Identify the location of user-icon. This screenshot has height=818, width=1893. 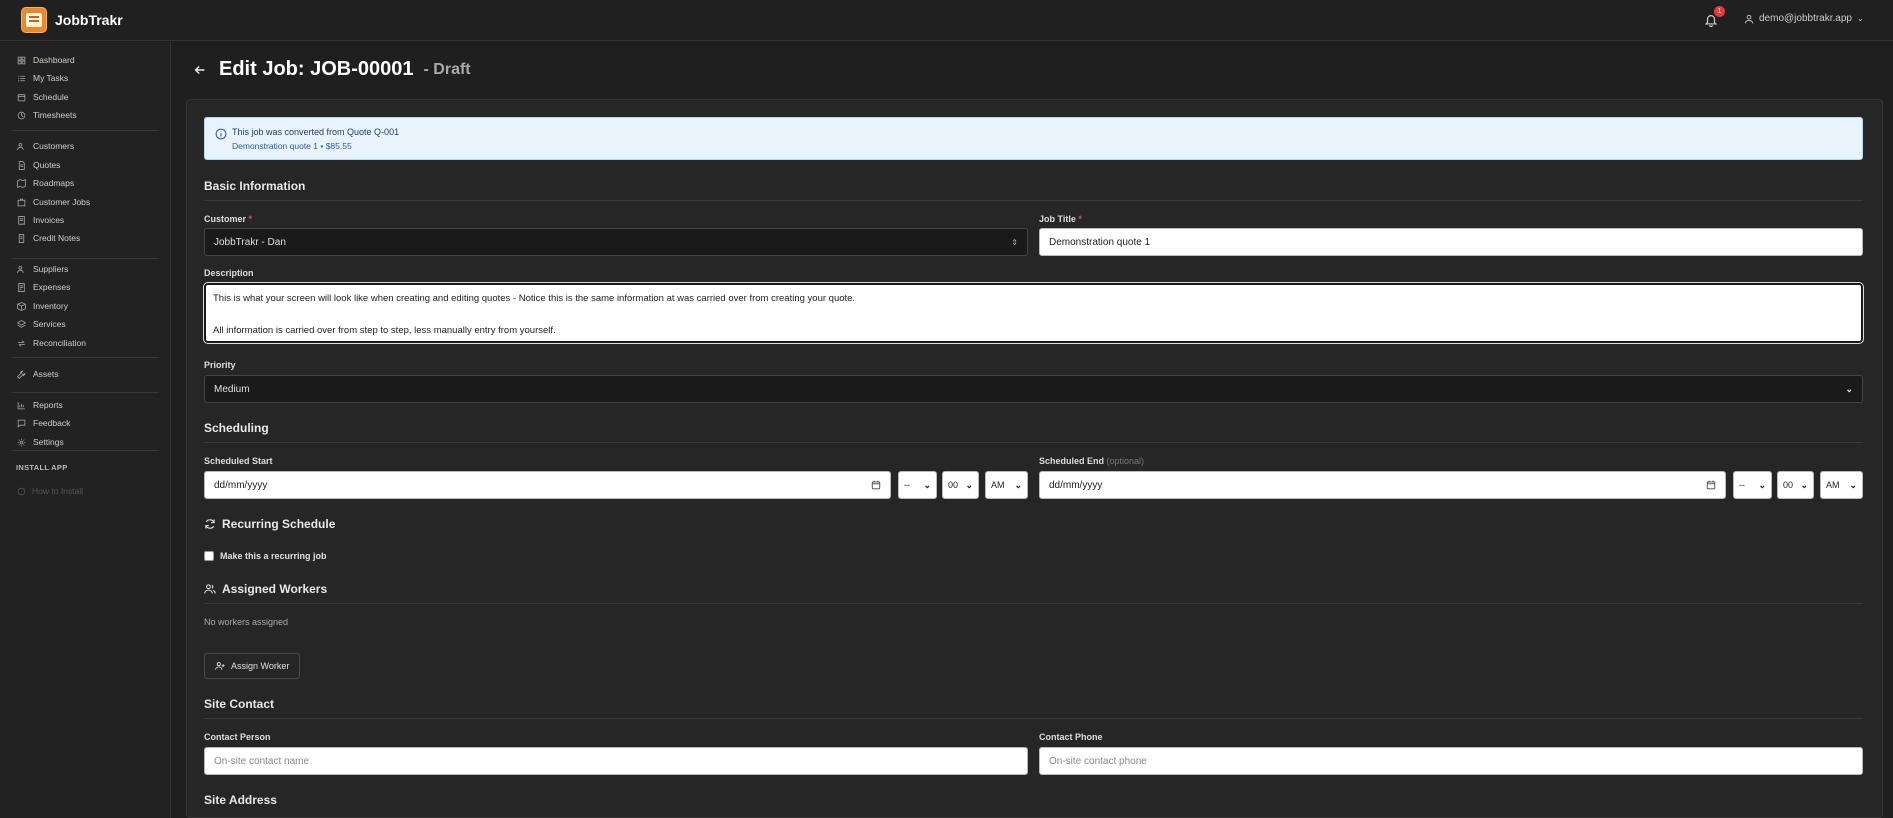
(1749, 18).